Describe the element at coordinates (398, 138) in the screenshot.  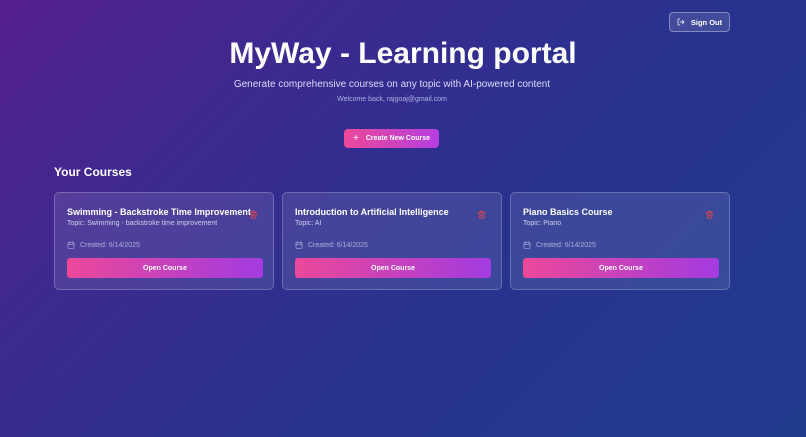
I see `create-course-label: Create New Course` at that location.